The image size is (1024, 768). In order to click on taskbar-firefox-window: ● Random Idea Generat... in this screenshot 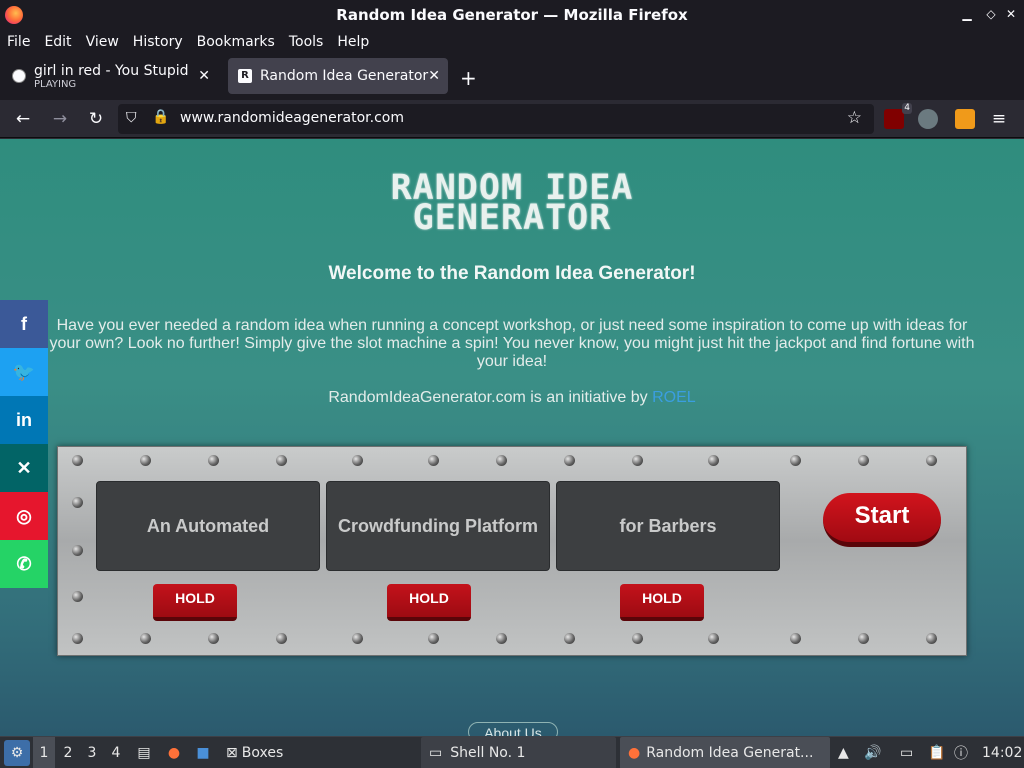, I will do `click(725, 752)`.